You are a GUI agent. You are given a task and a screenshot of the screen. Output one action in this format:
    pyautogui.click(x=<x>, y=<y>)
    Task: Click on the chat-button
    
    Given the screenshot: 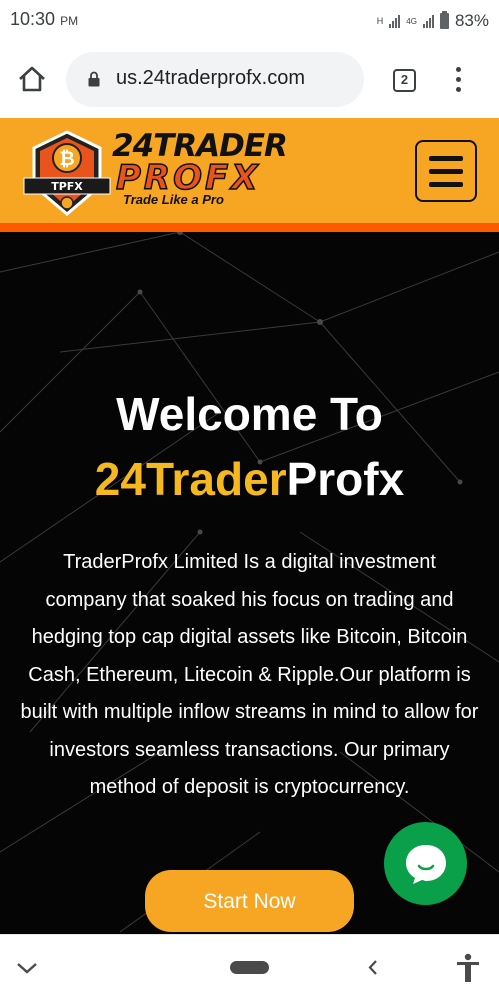 What is the action you would take?
    pyautogui.click(x=425, y=863)
    